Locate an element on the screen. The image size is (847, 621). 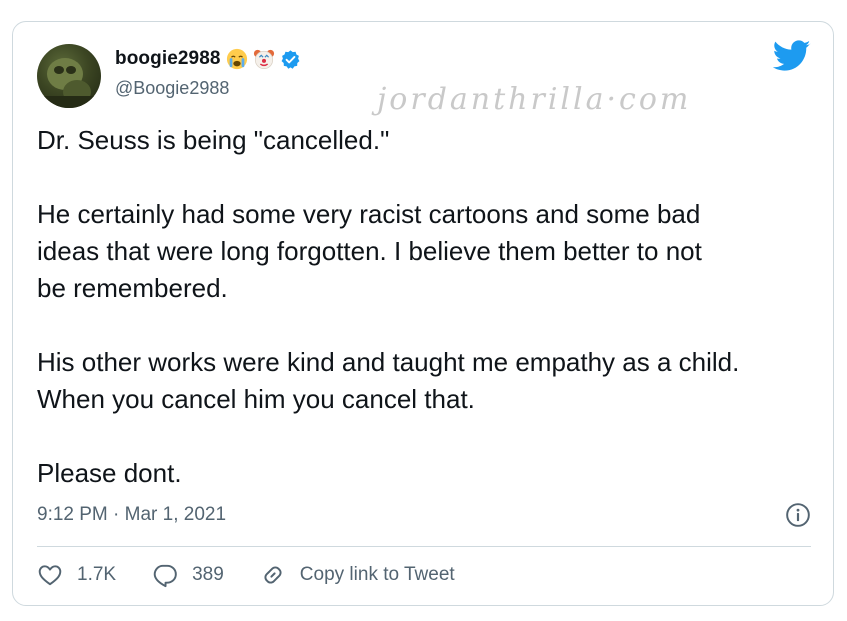
crying-face-emoji-icon is located at coordinates (236, 59).